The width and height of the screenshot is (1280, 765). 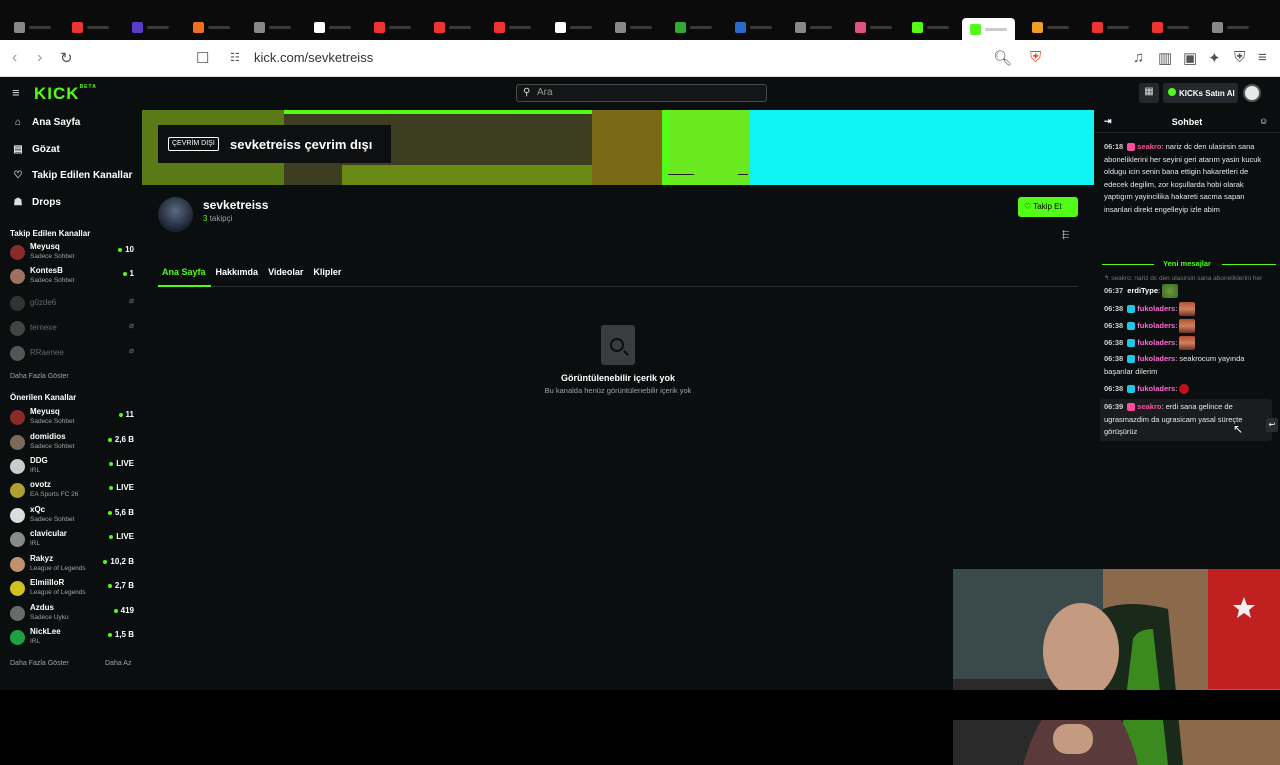 What do you see at coordinates (72, 516) in the screenshot?
I see `recommended-channel: xQc Sadece Sohbet 5,6 B` at bounding box center [72, 516].